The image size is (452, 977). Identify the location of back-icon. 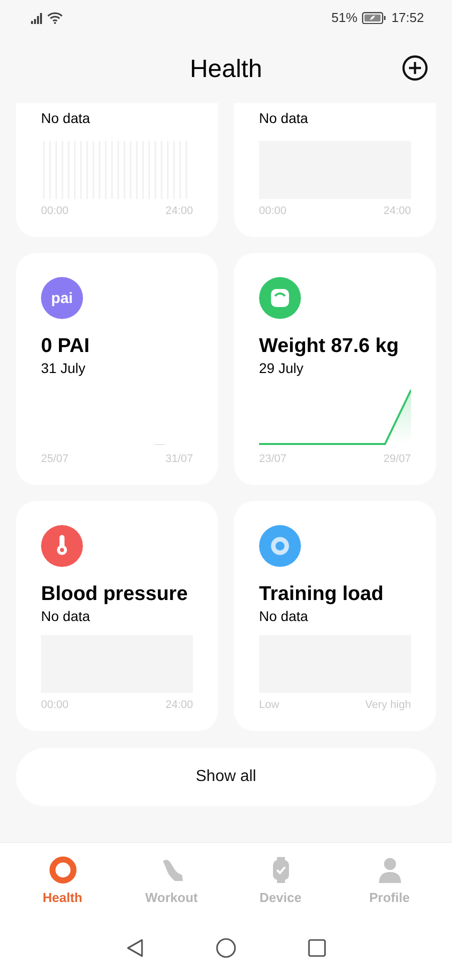
(135, 948).